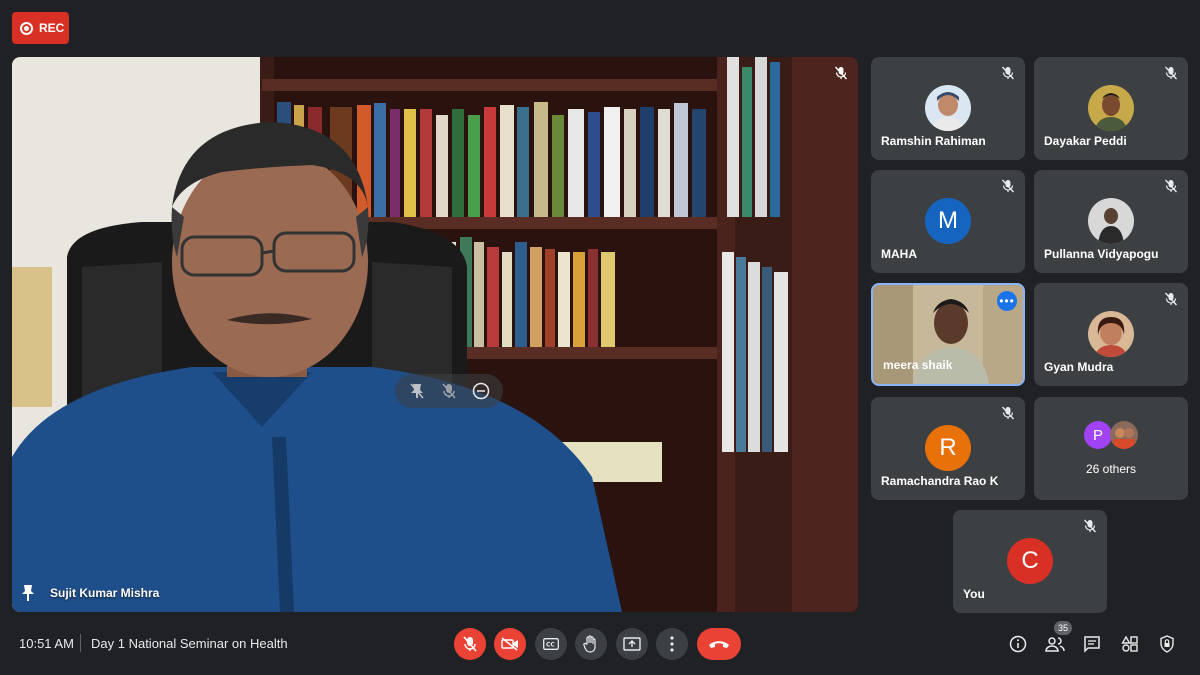  Describe the element at coordinates (1111, 469) in the screenshot. I see `others-count: 26 others` at that location.